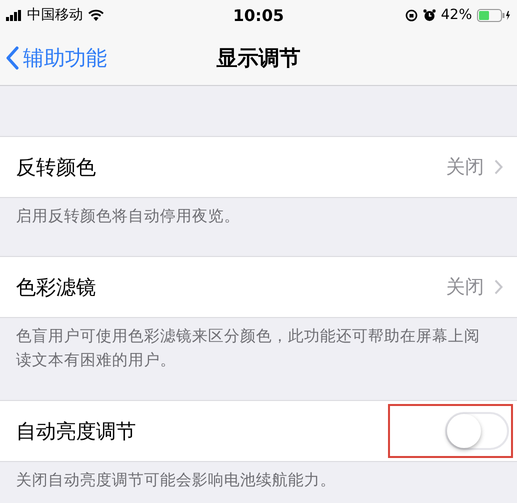 Image resolution: width=517 pixels, height=503 pixels. What do you see at coordinates (55, 15) in the screenshot?
I see `carrier-name: 中国移动` at bounding box center [55, 15].